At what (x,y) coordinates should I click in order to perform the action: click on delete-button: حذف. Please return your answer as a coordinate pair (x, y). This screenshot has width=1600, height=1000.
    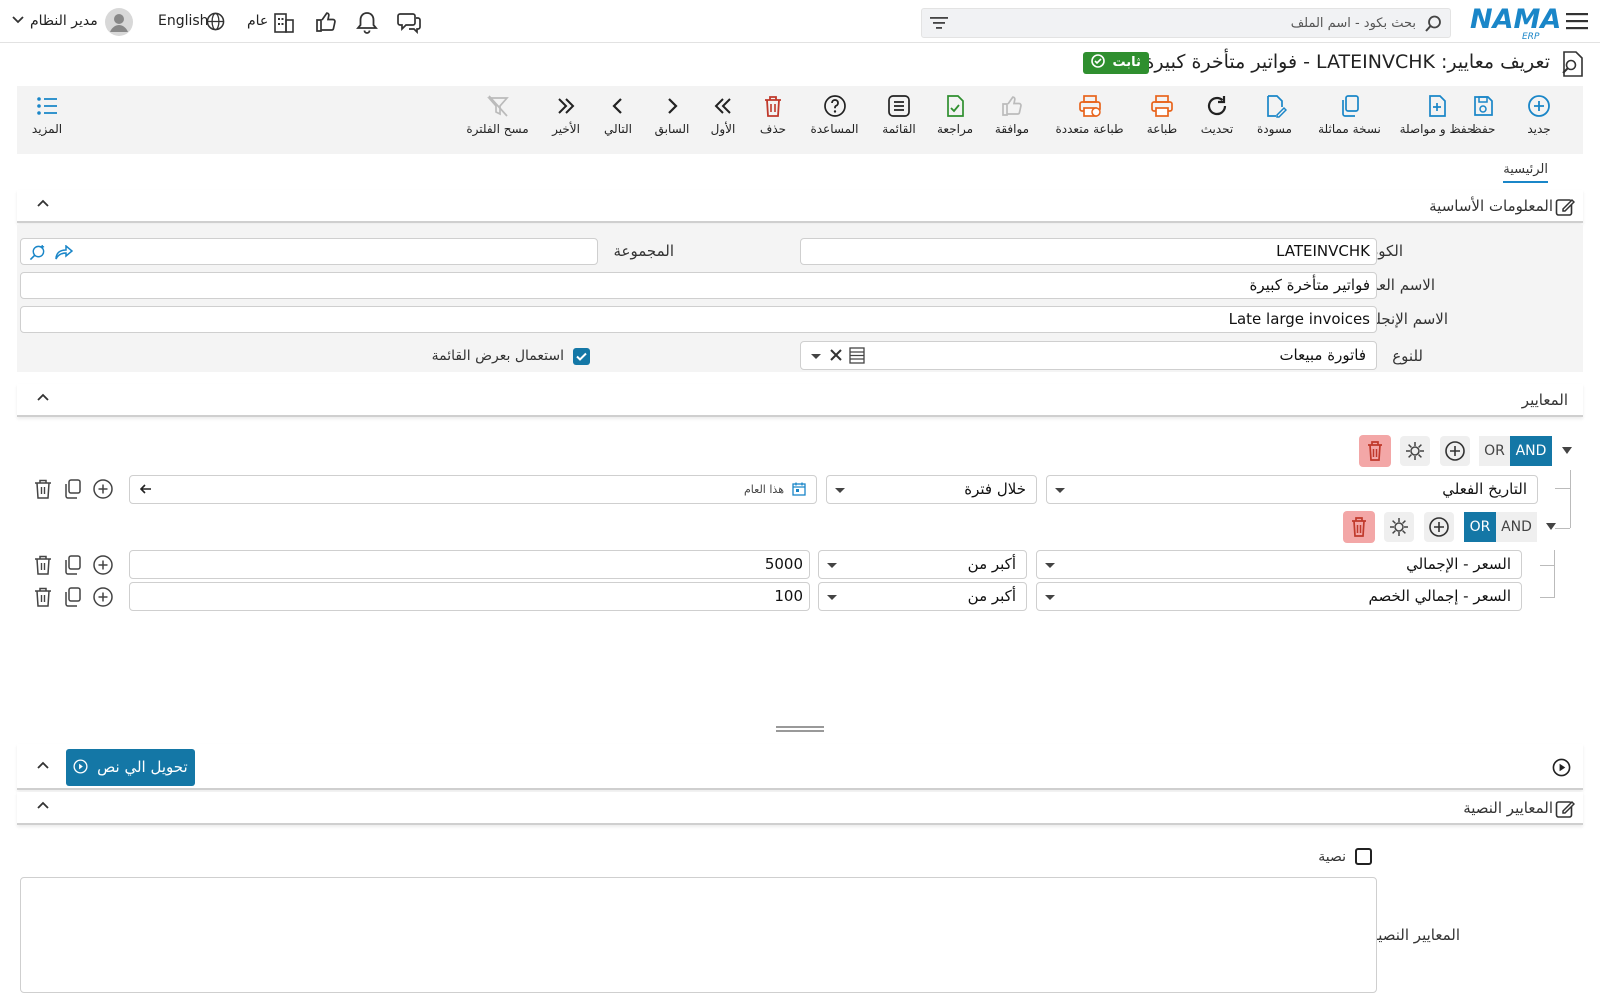
    Looking at the image, I should click on (773, 122).